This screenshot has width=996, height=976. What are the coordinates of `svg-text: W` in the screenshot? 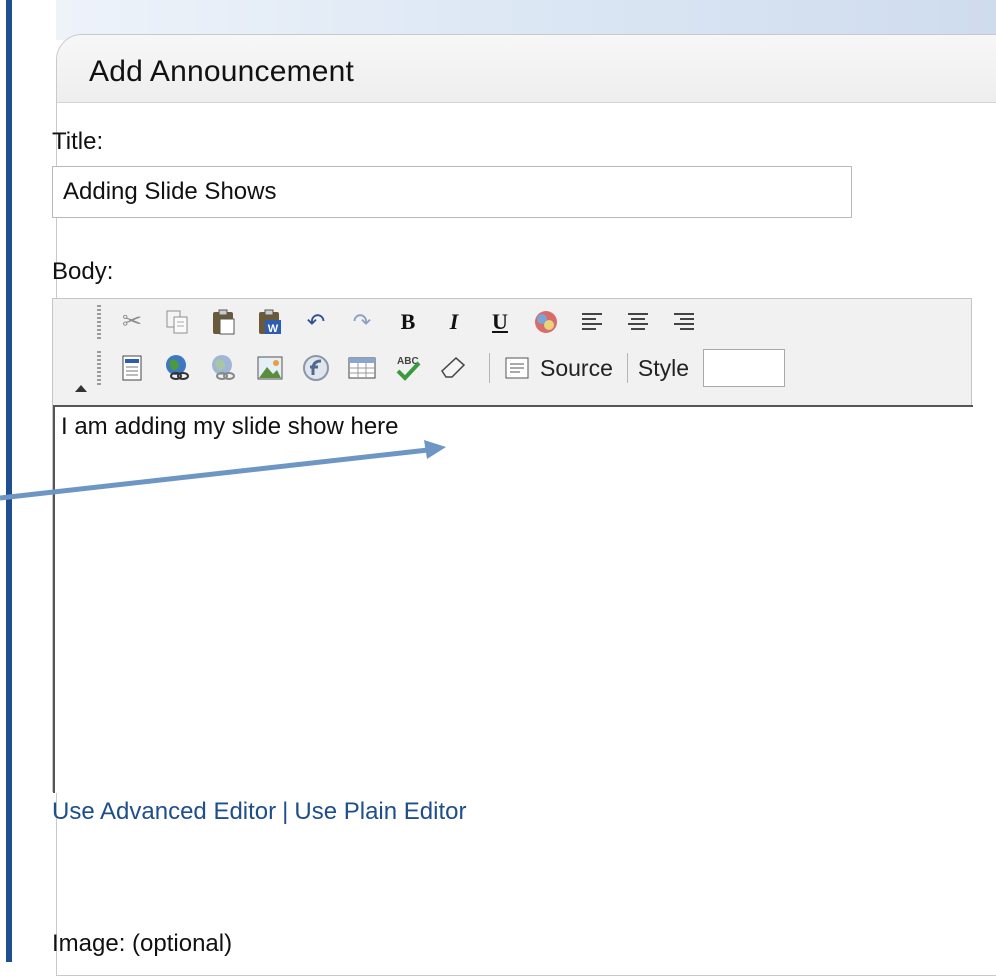 It's located at (273, 329).